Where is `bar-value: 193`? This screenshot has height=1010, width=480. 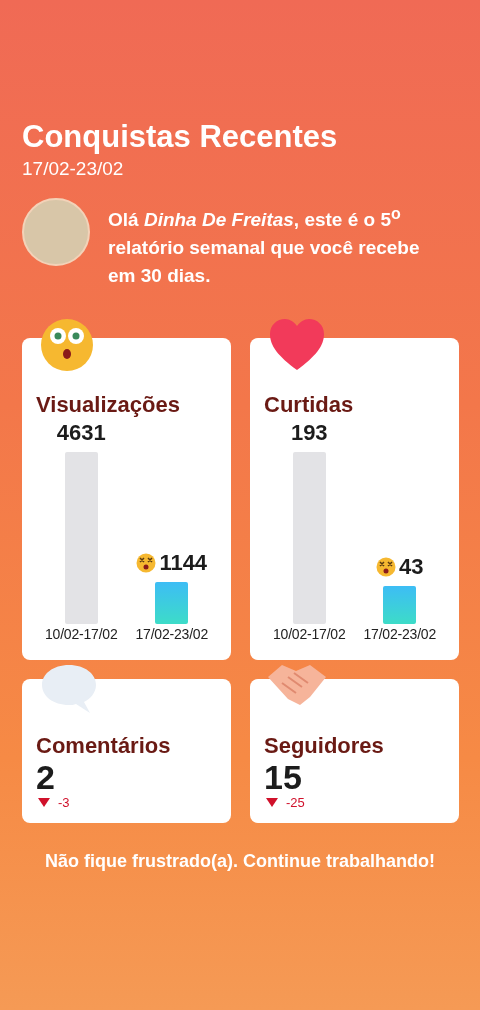
bar-value: 193 is located at coordinates (309, 433).